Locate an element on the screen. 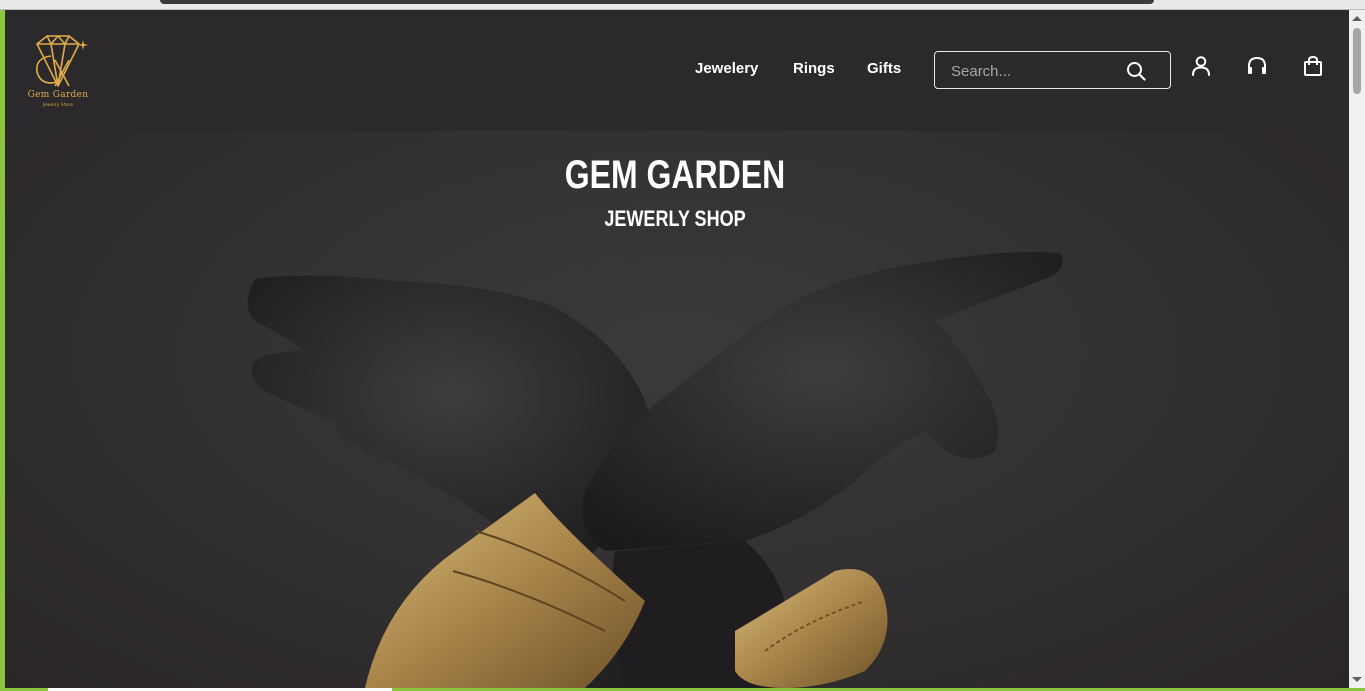 This screenshot has height=691, width=1365. brand-tagline: Jewelry Store is located at coordinates (58, 104).